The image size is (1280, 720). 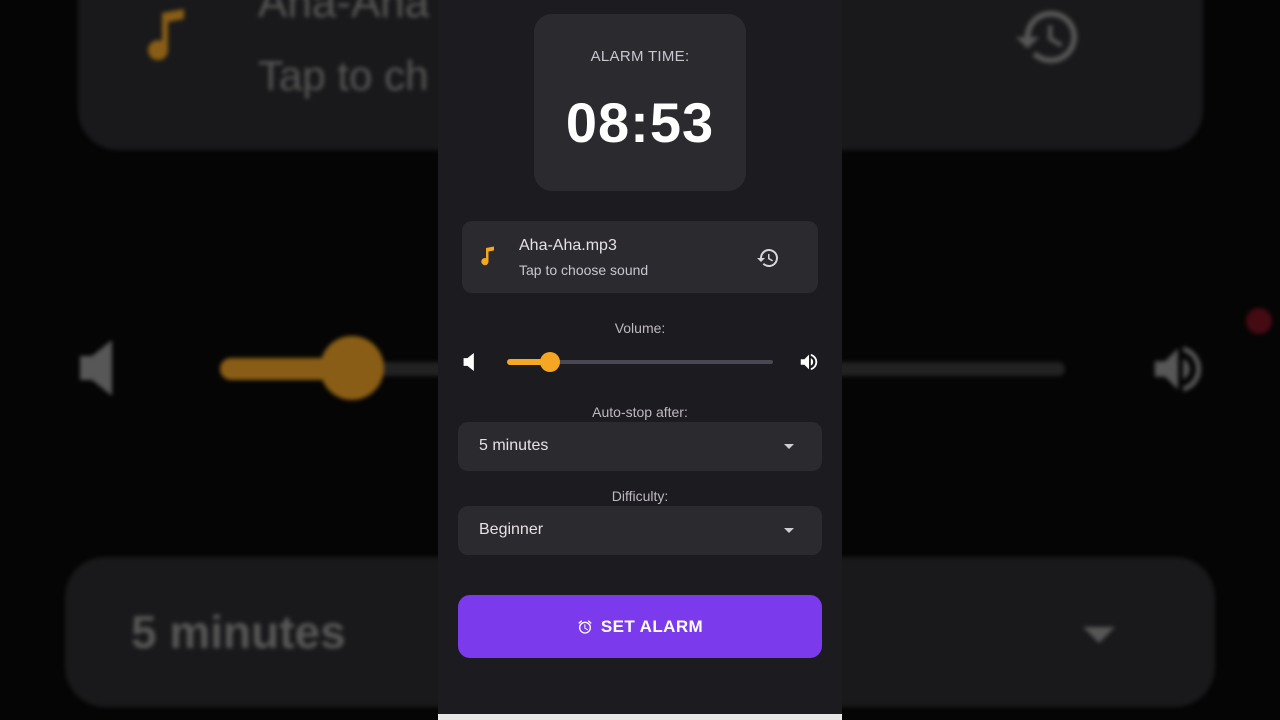 I want to click on sound-subtitle: Tap to choose sound, so click(x=584, y=270).